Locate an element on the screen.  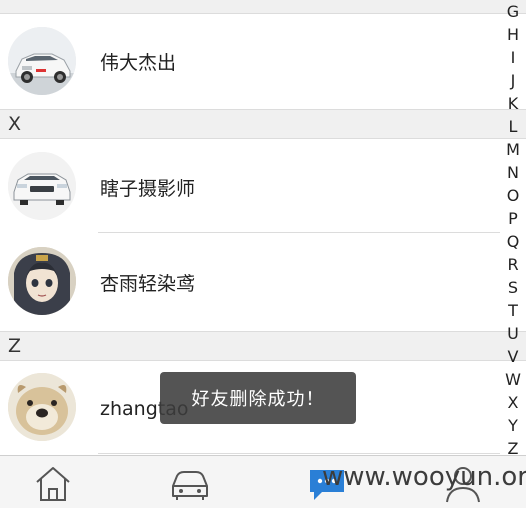
contact-name: 瞎子摄影师 is located at coordinates (148, 189).